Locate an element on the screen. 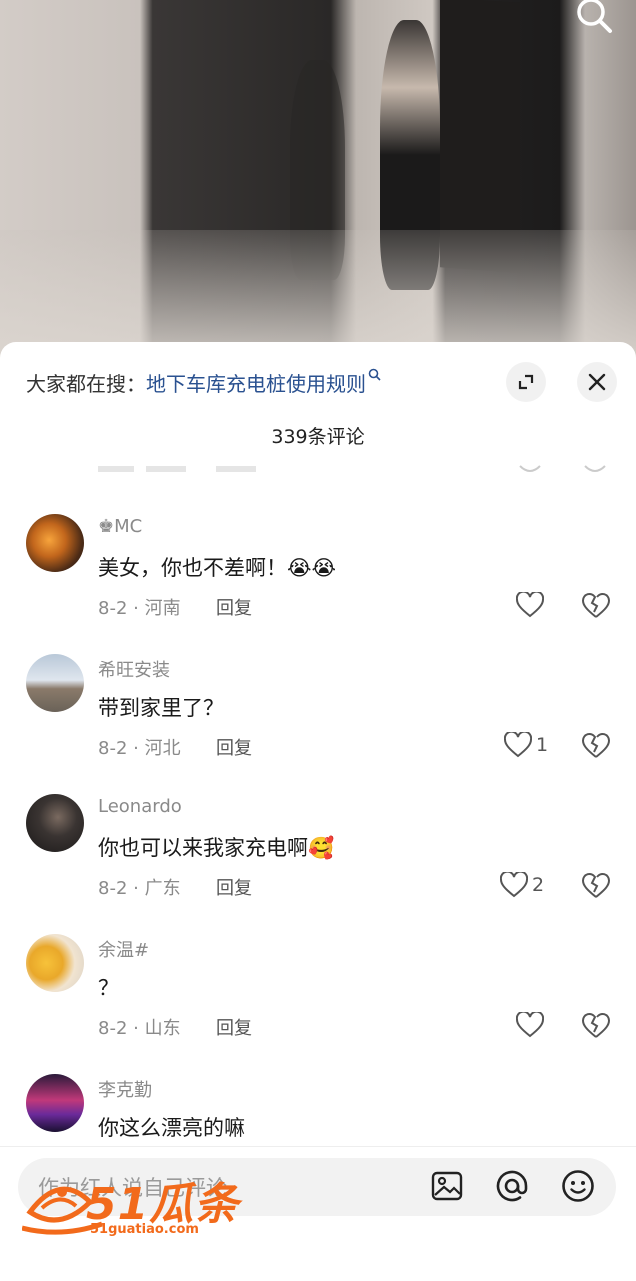 This screenshot has width=636, height=1281. hot-search-prefix: 大家都在搜： is located at coordinates (86, 384).